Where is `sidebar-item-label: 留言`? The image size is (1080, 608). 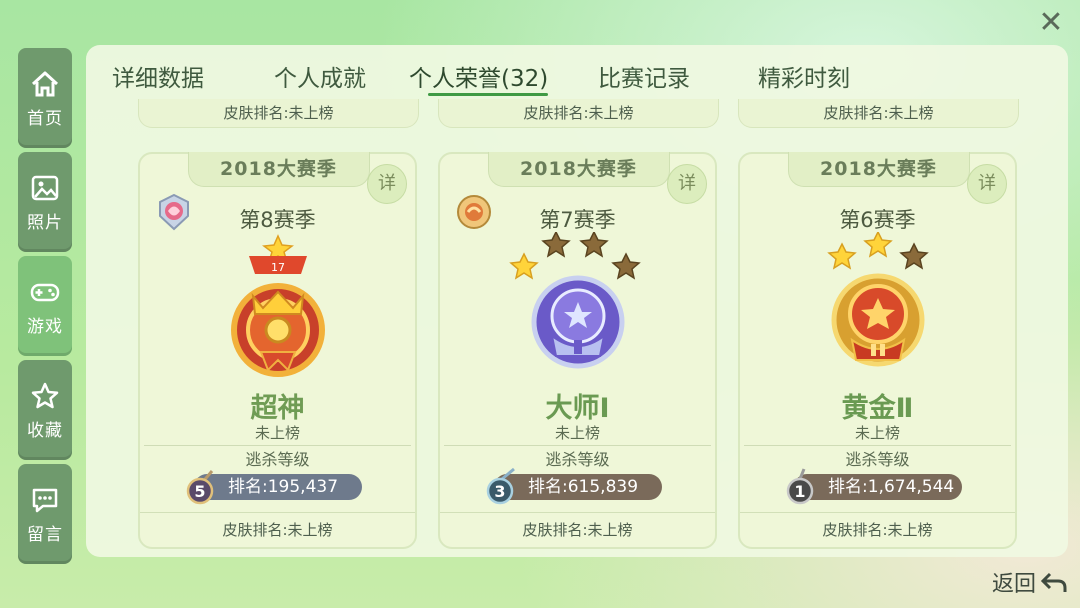
sidebar-item-label: 留言 is located at coordinates (45, 534).